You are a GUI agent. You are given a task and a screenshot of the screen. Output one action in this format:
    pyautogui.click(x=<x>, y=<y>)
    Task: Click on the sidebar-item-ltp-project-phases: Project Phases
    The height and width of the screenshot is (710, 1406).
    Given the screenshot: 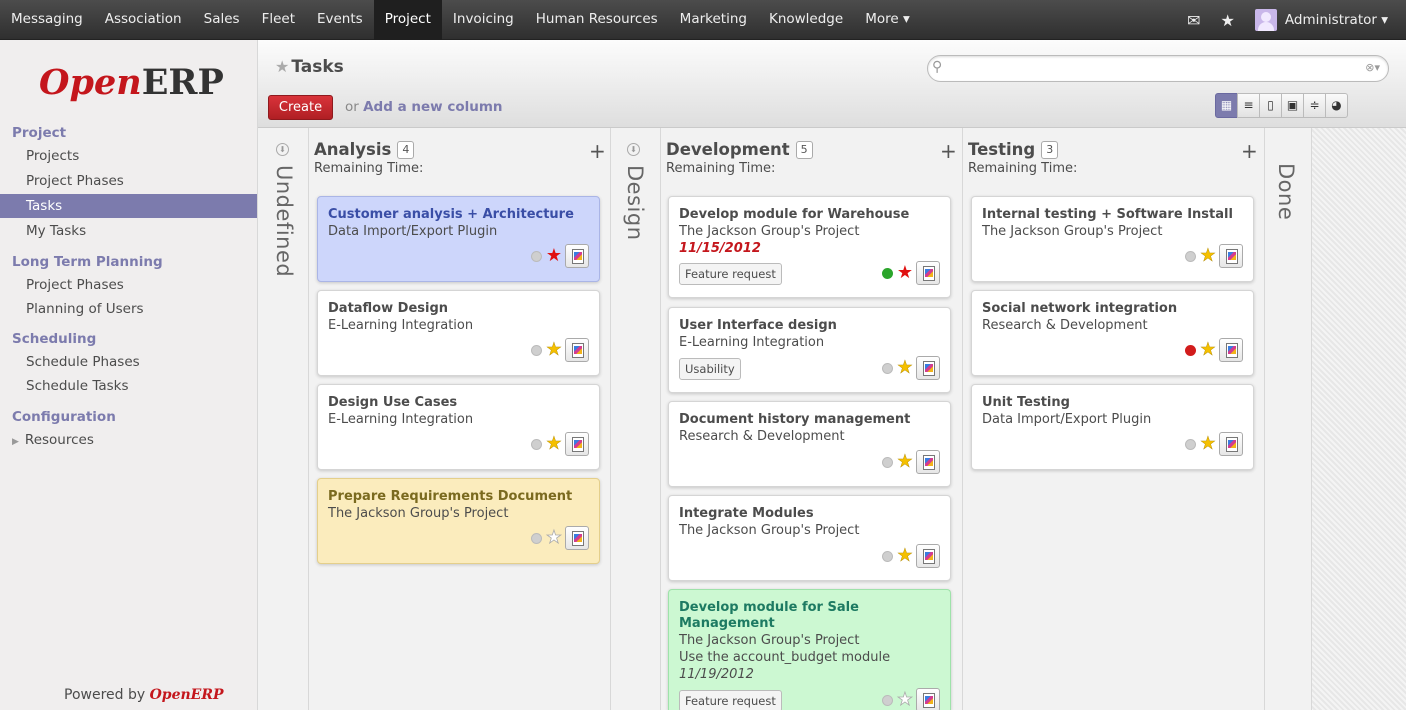 What is the action you would take?
    pyautogui.click(x=128, y=285)
    